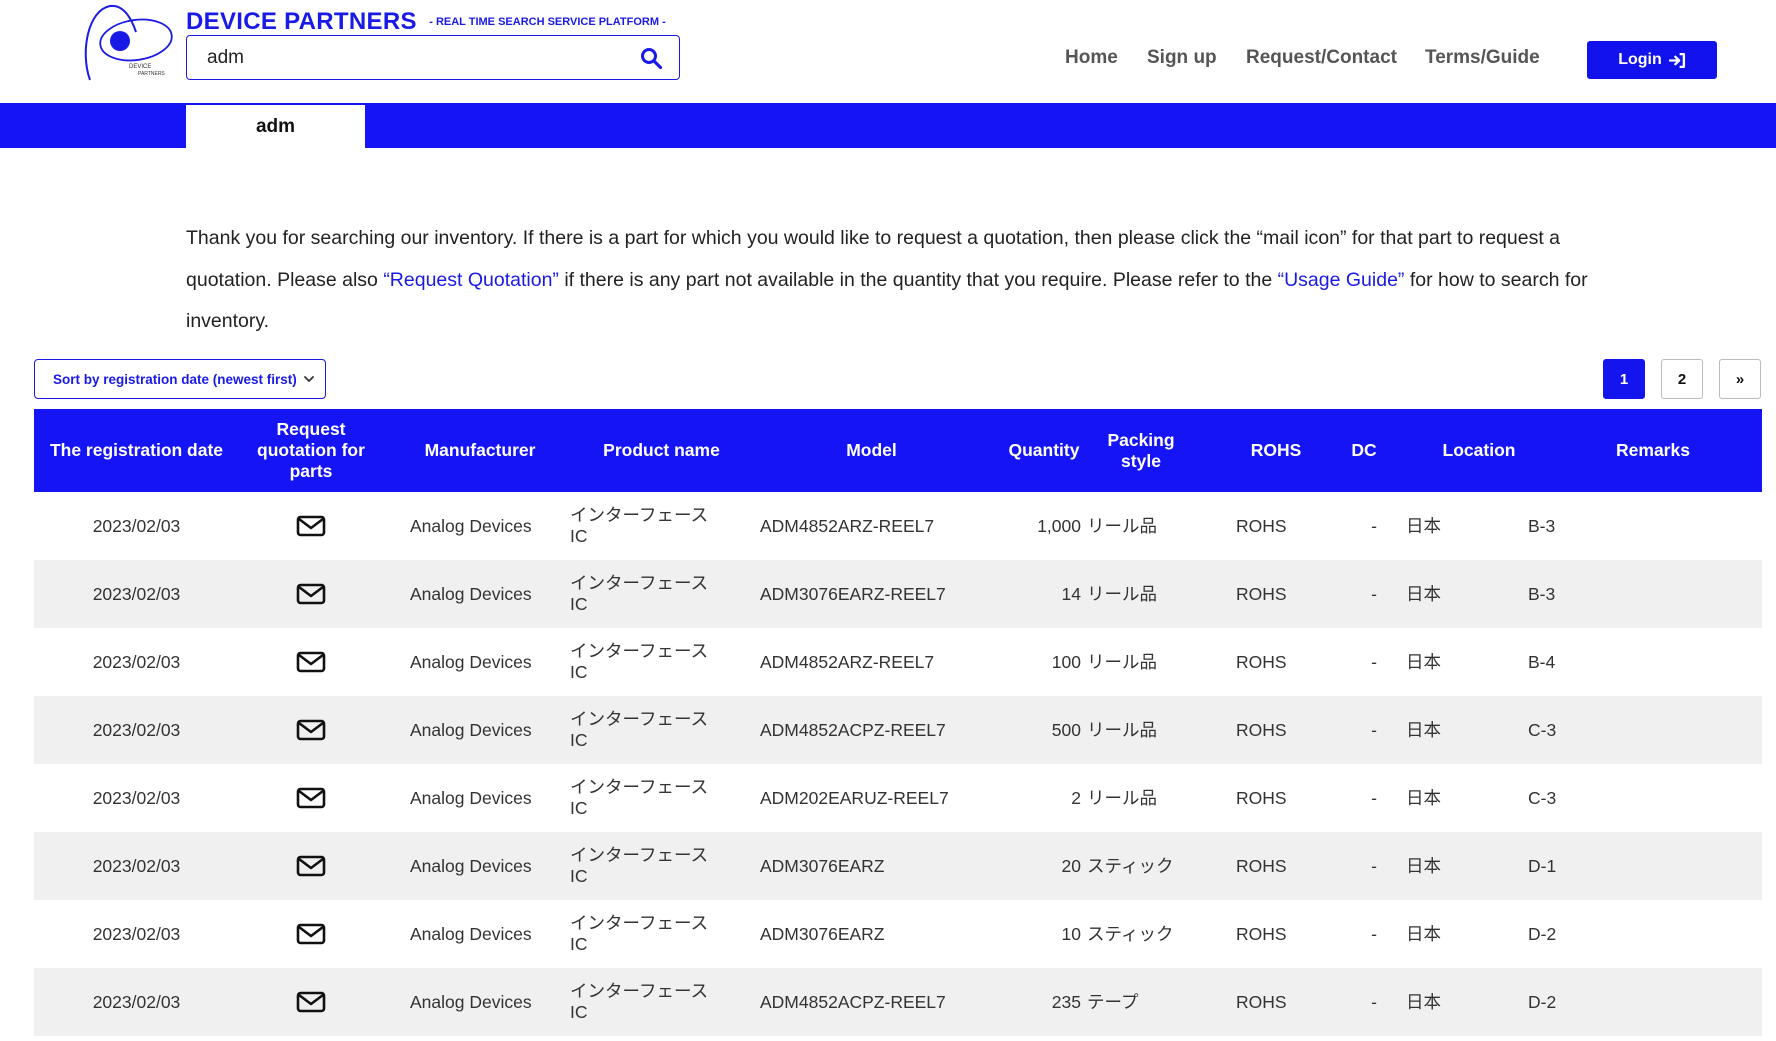 The height and width of the screenshot is (1041, 1776). What do you see at coordinates (1542, 525) in the screenshot?
I see `cell-remarks: B-3` at bounding box center [1542, 525].